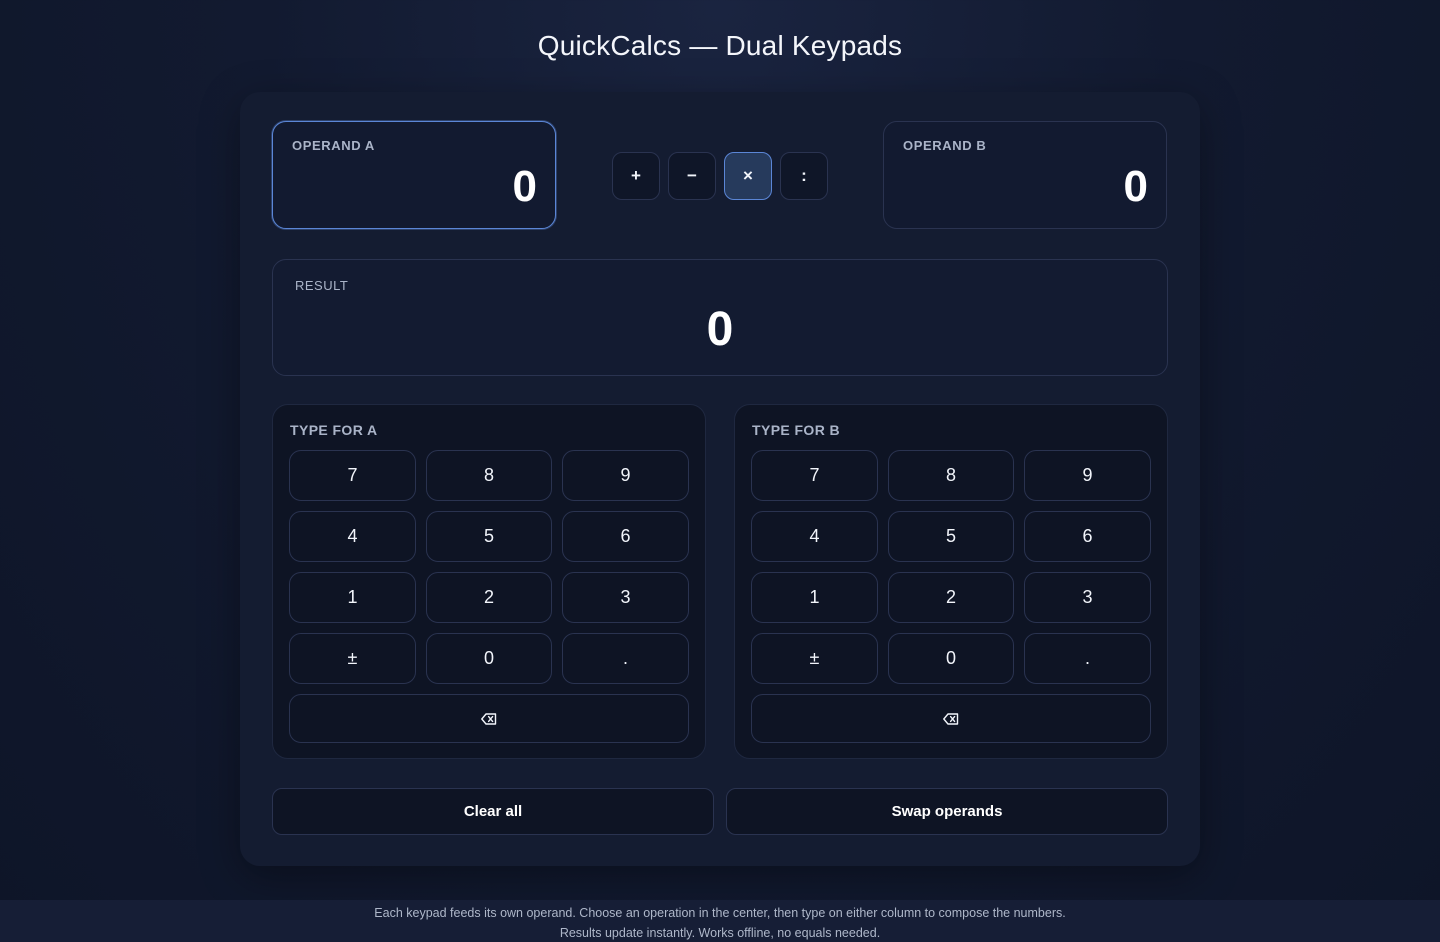  Describe the element at coordinates (692, 176) in the screenshot. I see `subtract-button: −` at that location.